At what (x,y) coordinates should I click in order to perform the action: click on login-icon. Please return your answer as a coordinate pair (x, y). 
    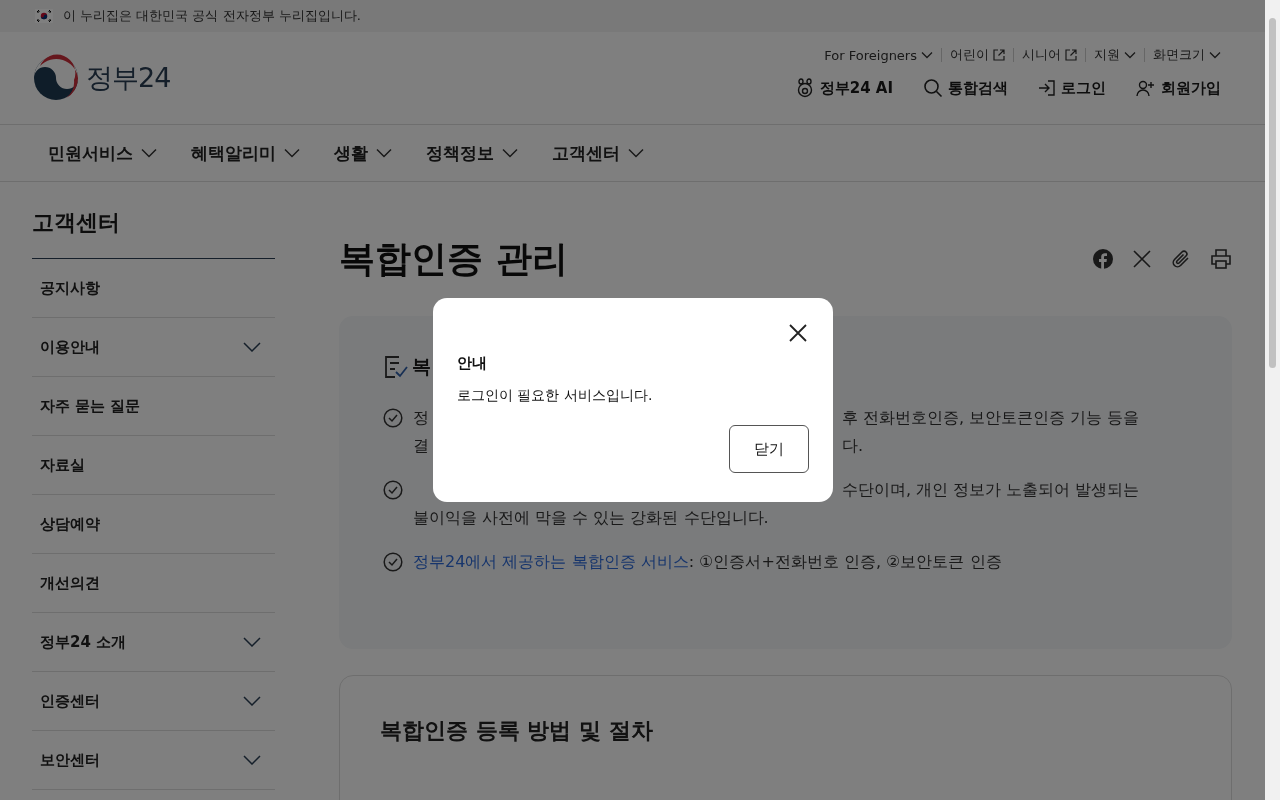
    Looking at the image, I should click on (1047, 88).